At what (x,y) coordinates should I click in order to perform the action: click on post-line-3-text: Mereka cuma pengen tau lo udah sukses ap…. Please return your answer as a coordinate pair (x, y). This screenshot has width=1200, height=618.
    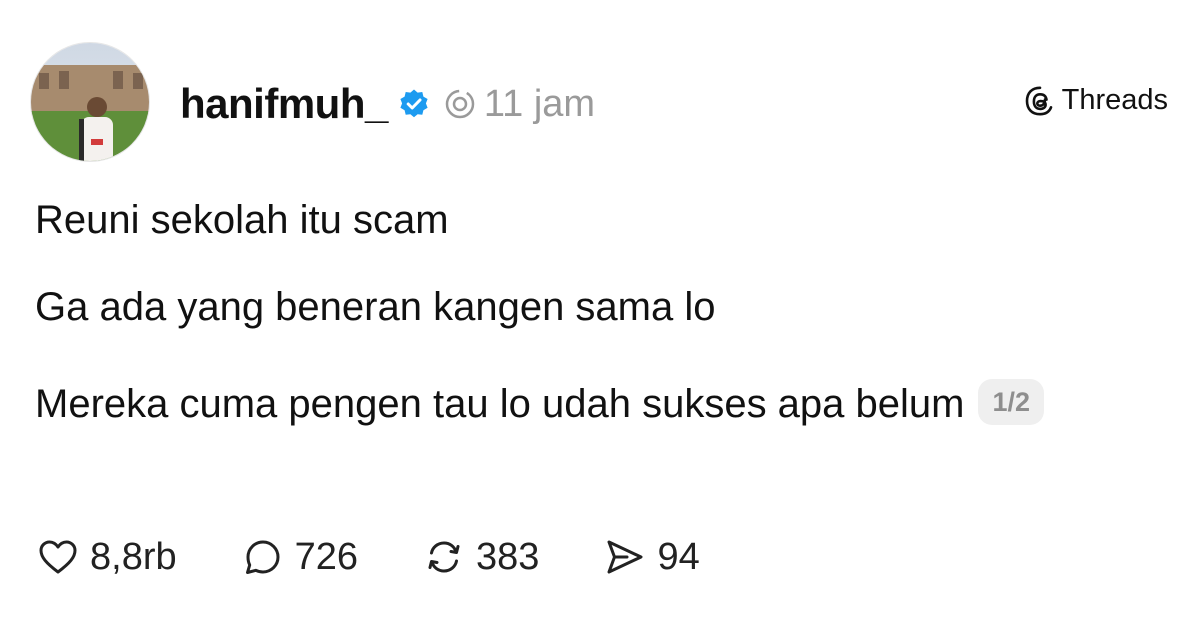
    Looking at the image, I should click on (500, 404).